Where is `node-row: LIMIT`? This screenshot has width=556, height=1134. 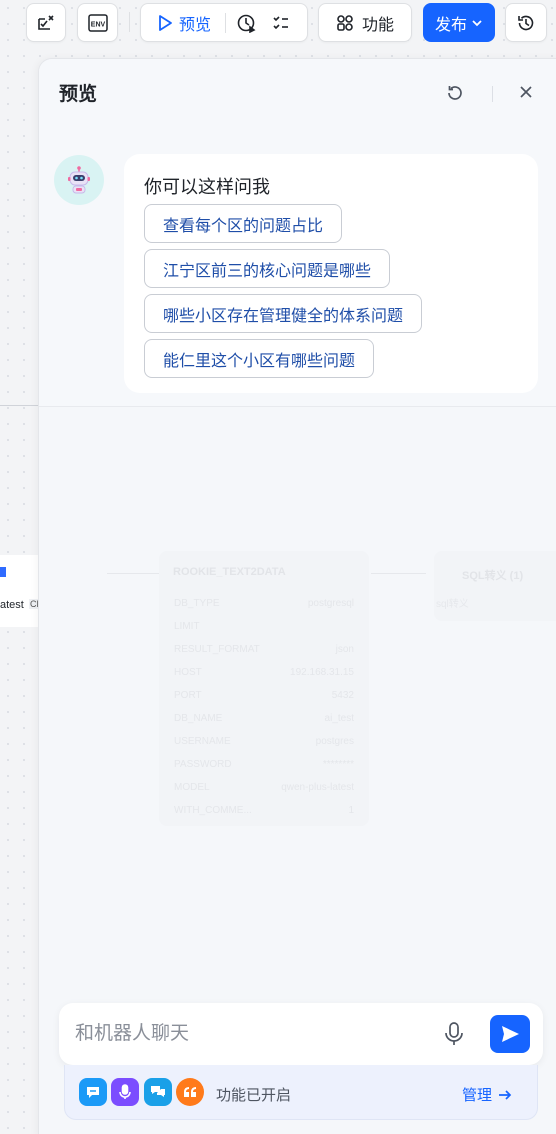 node-row: LIMIT is located at coordinates (187, 626).